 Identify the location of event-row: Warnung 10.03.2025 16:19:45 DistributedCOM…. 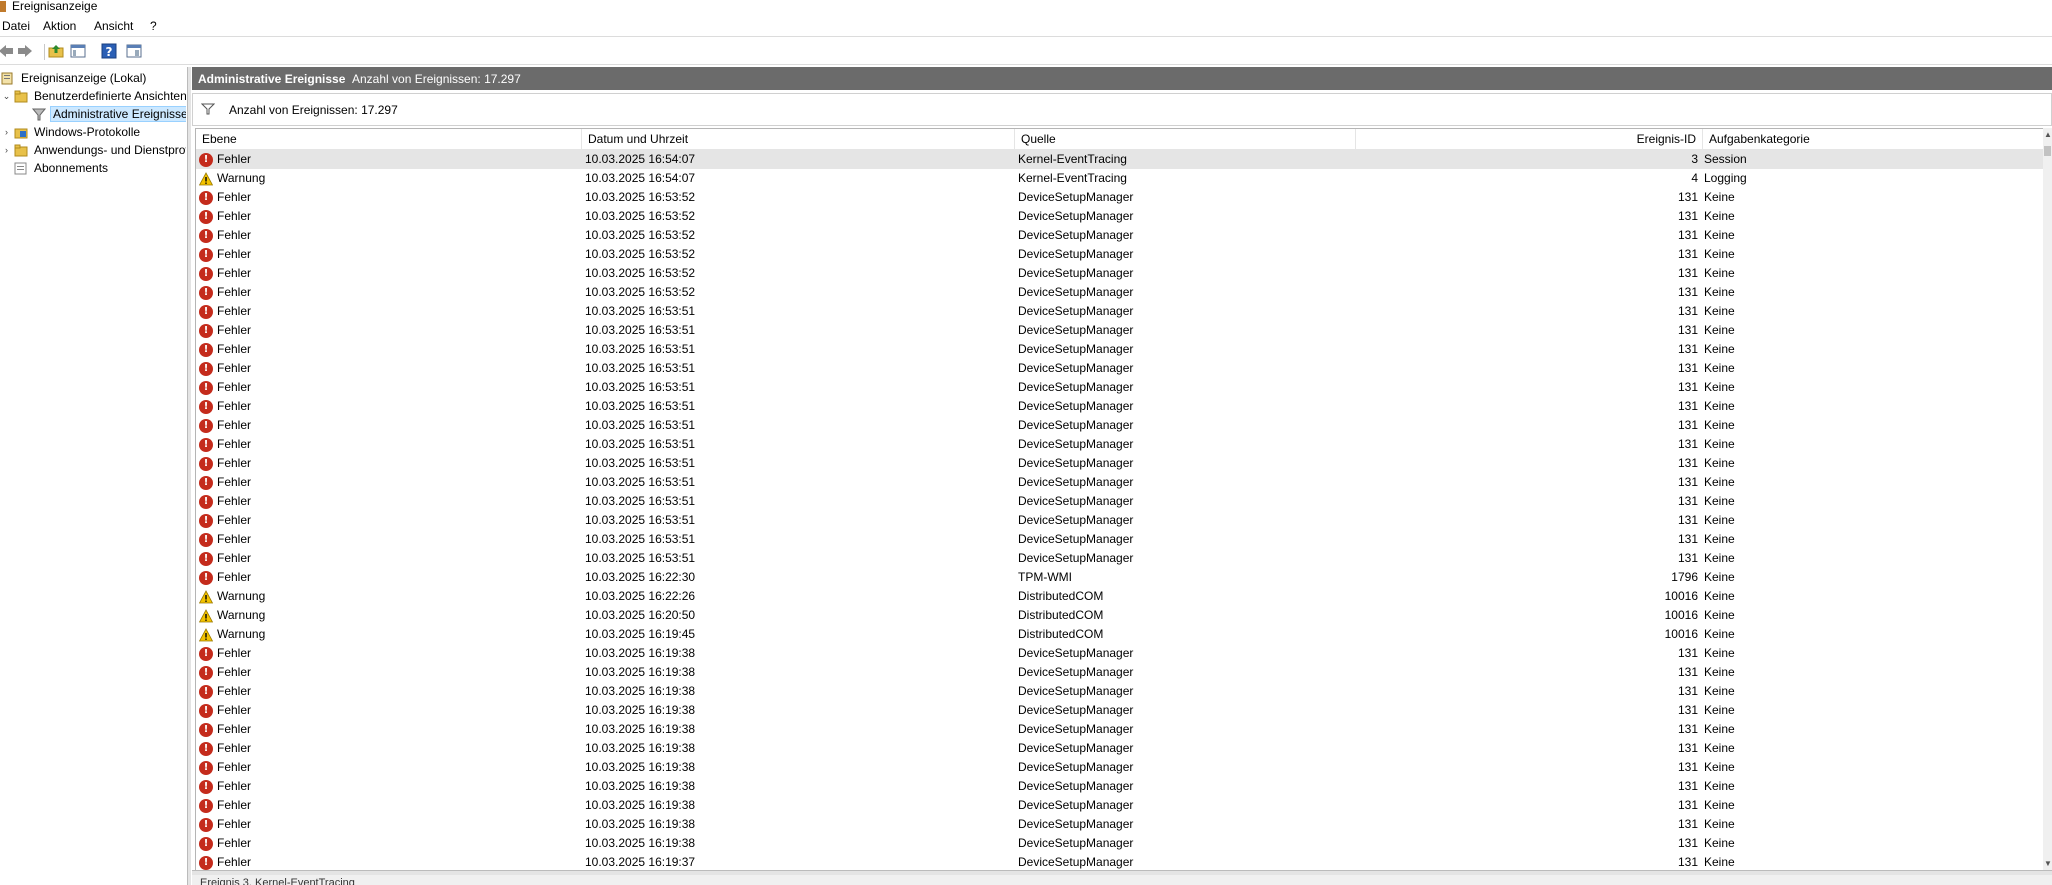
(1120, 634).